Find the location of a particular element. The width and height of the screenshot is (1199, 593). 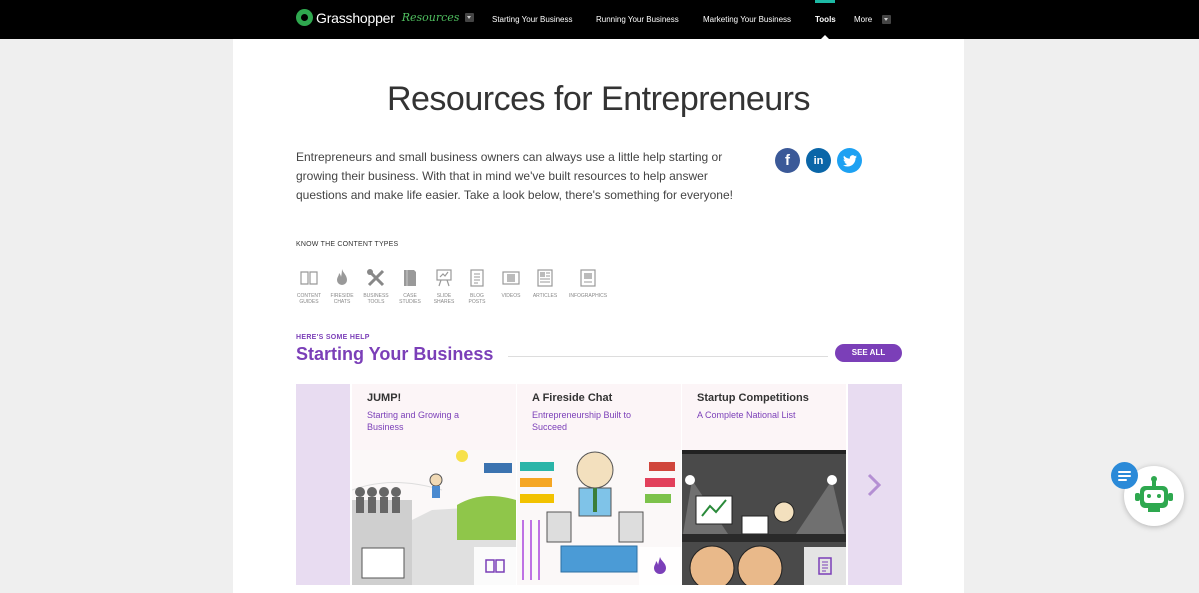

chat-menu-icon is located at coordinates (1124, 475).